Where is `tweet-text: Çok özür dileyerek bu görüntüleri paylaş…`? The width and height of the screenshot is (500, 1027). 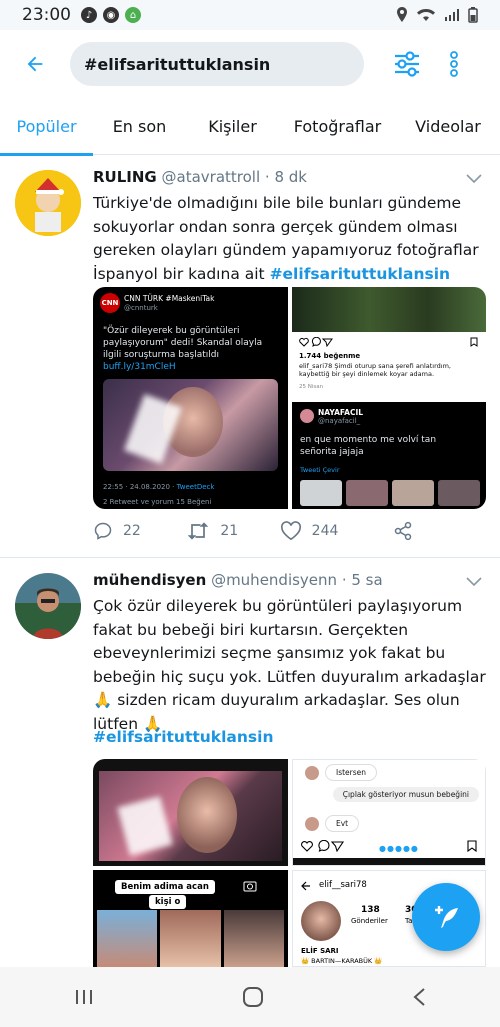 tweet-text: Çok özür dileyerek bu görüntüleri paylaş… is located at coordinates (289, 665).